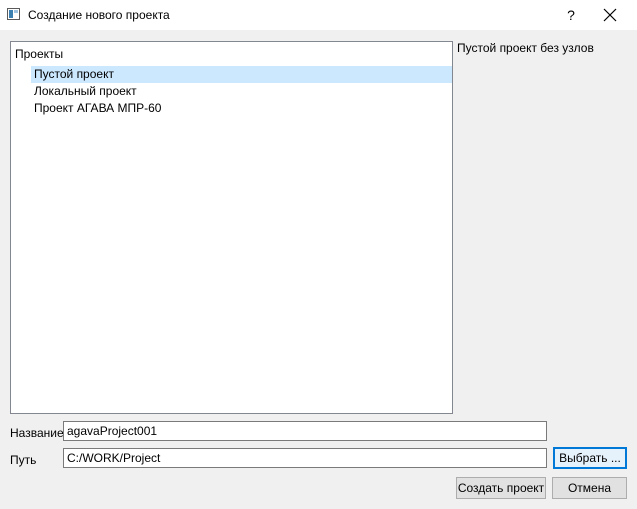 The width and height of the screenshot is (637, 509). Describe the element at coordinates (13, 14) in the screenshot. I see `app-icon` at that location.